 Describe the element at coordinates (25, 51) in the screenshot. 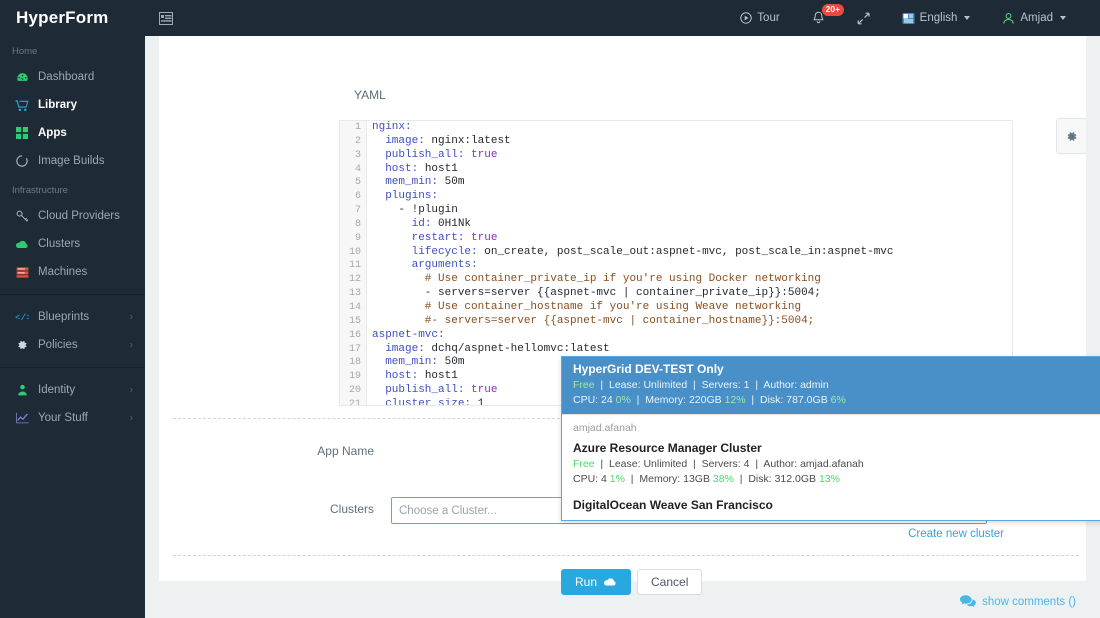

I see `sidebar-group-title: Home` at that location.